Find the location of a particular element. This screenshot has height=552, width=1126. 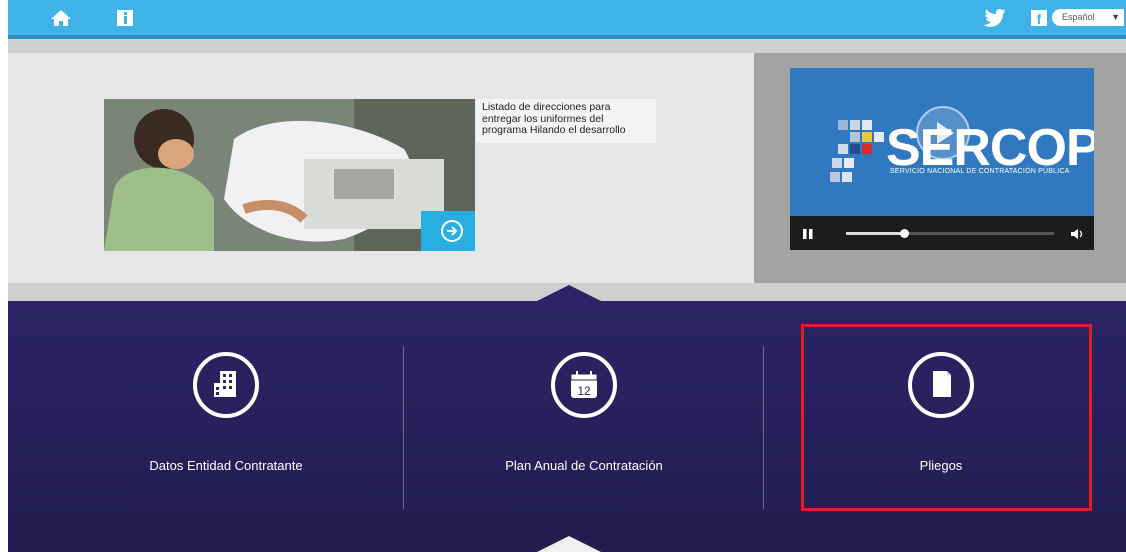

nav-circle is located at coordinates (226, 385).